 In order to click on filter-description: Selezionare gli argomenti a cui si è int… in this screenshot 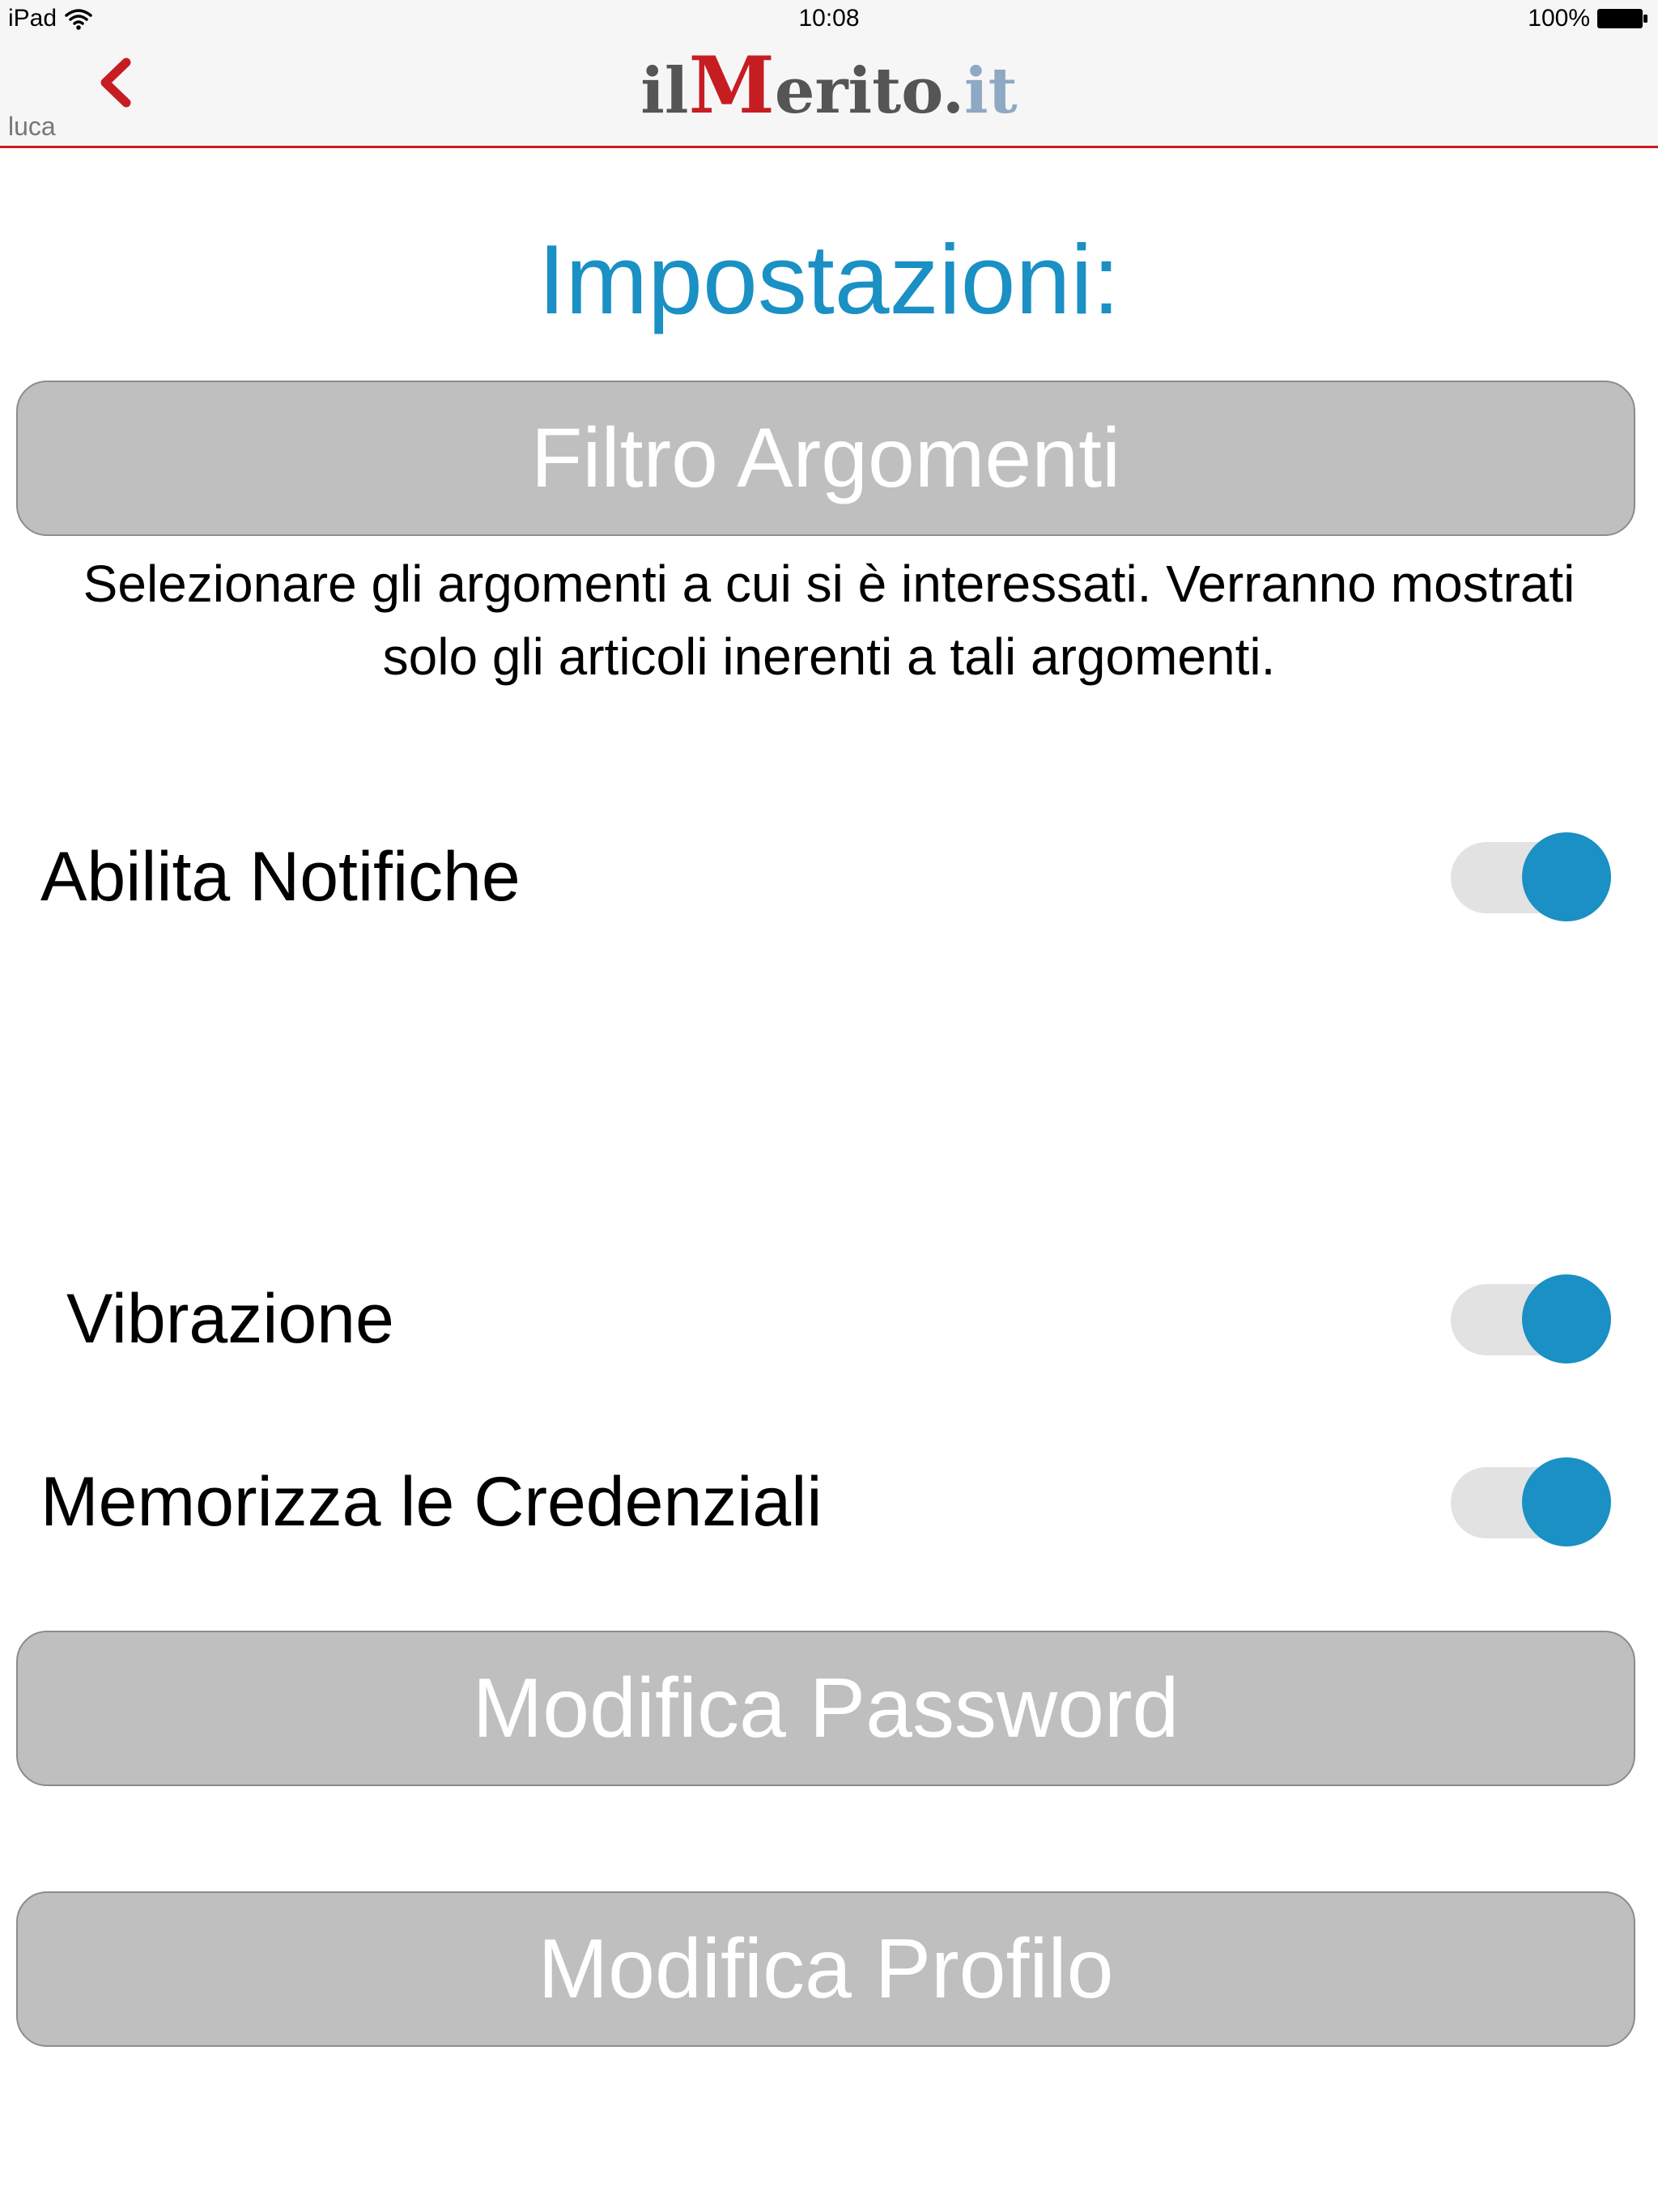, I will do `click(829, 620)`.